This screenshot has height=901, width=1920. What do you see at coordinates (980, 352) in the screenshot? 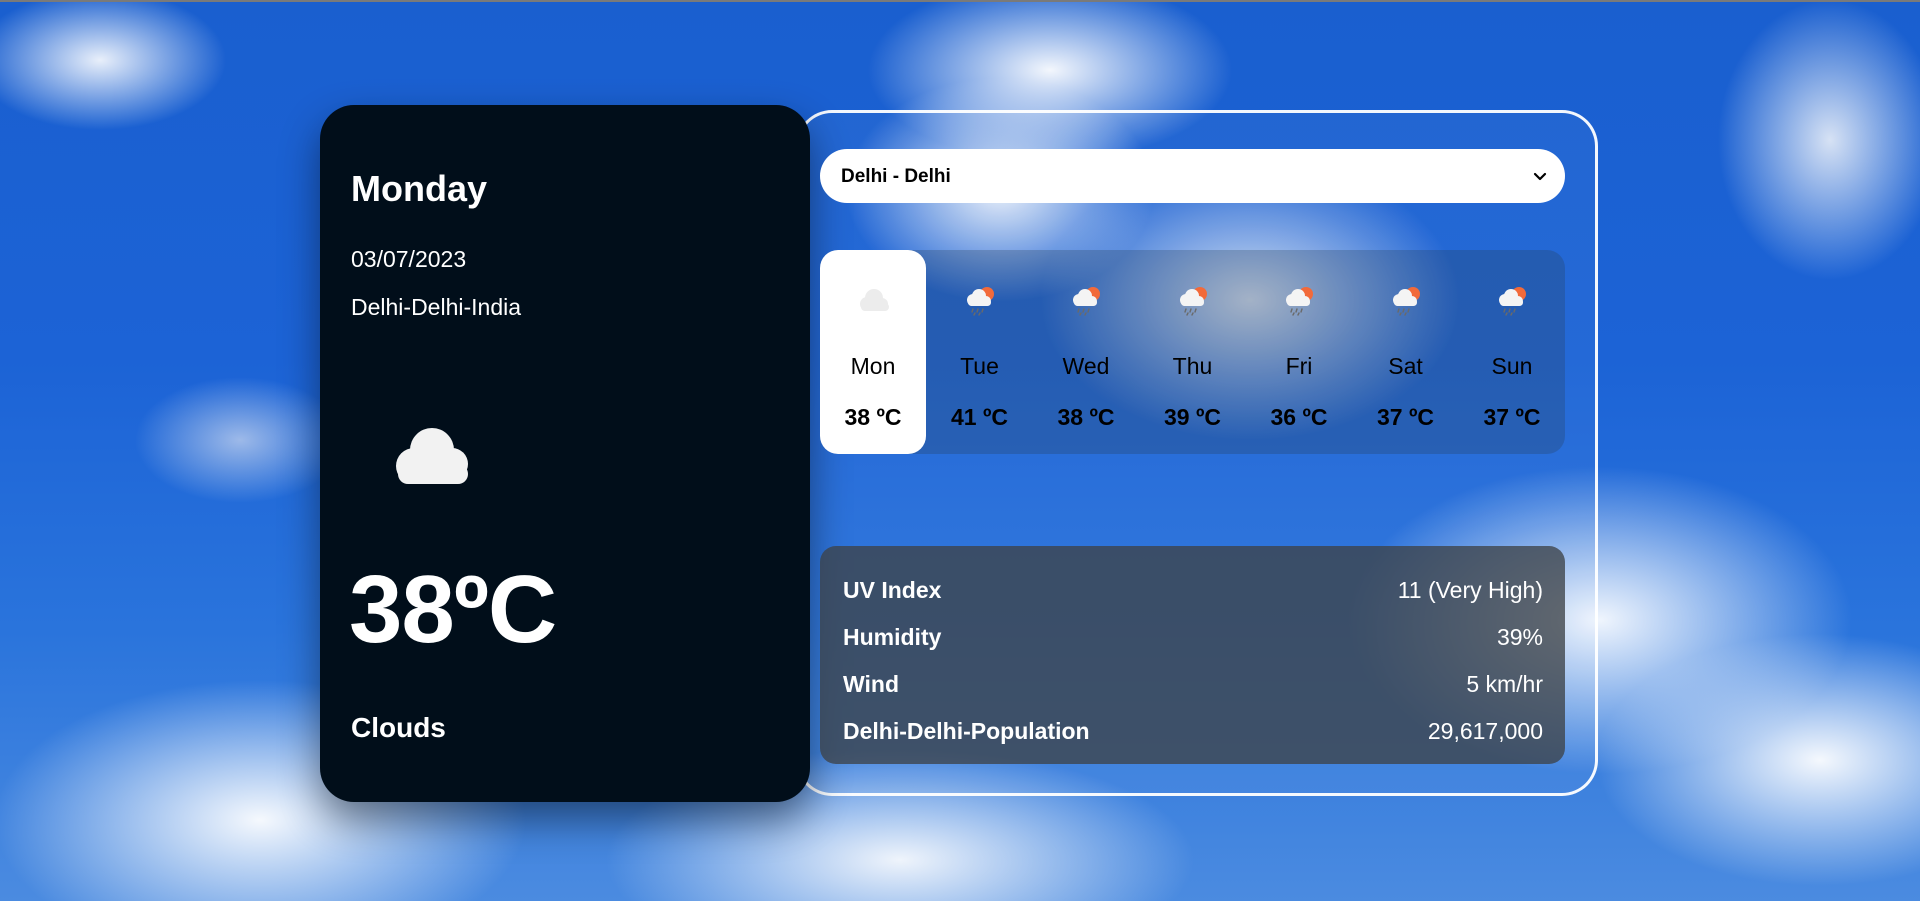
I see `forecast-day-tue: Tue 41 ºC` at bounding box center [980, 352].